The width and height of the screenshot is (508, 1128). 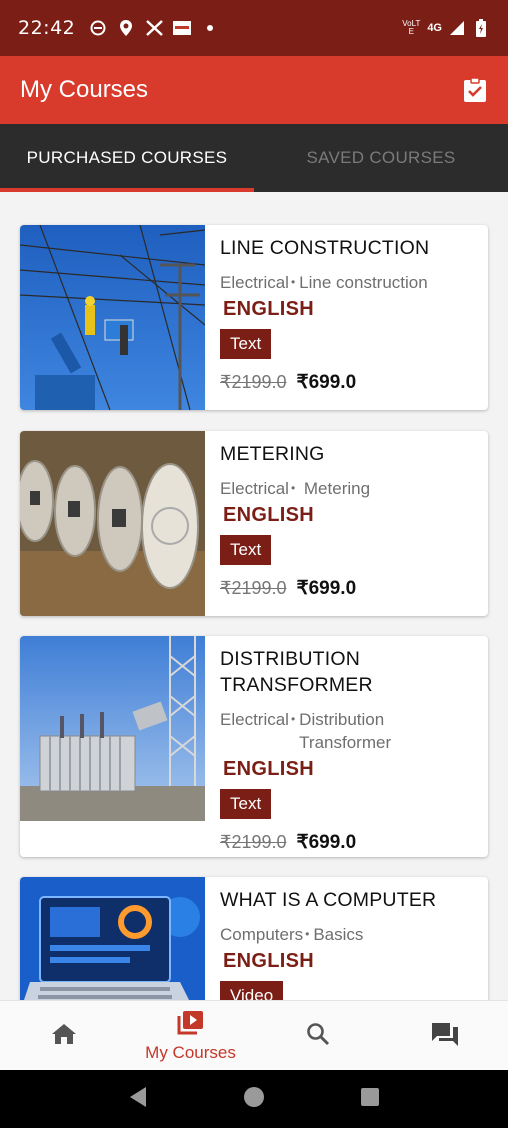 I want to click on electric-meters-photo, so click(x=112, y=523).